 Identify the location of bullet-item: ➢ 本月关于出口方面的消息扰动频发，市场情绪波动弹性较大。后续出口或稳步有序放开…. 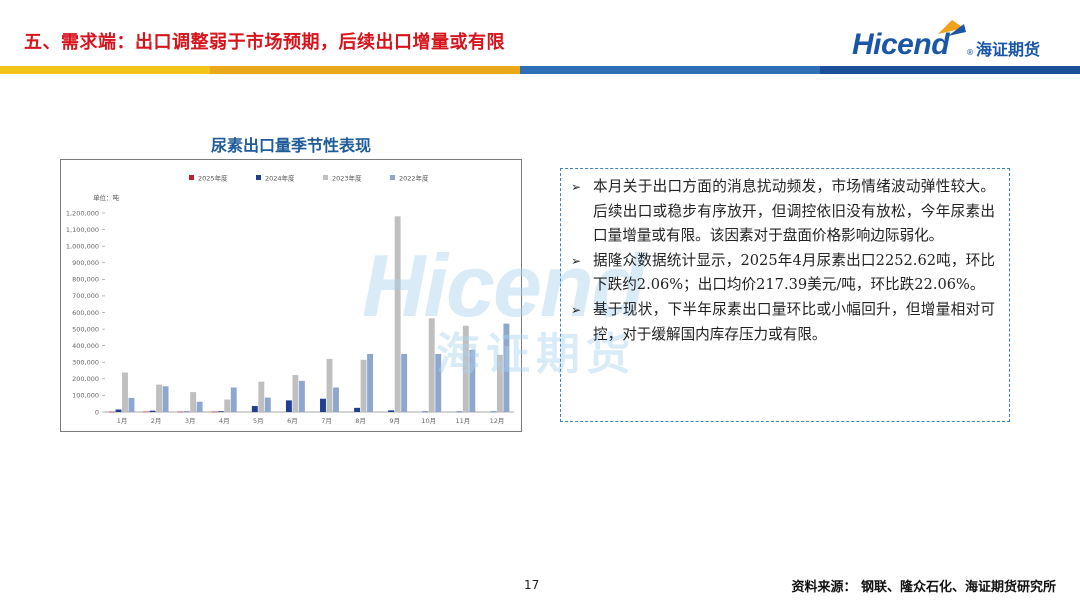
(783, 212).